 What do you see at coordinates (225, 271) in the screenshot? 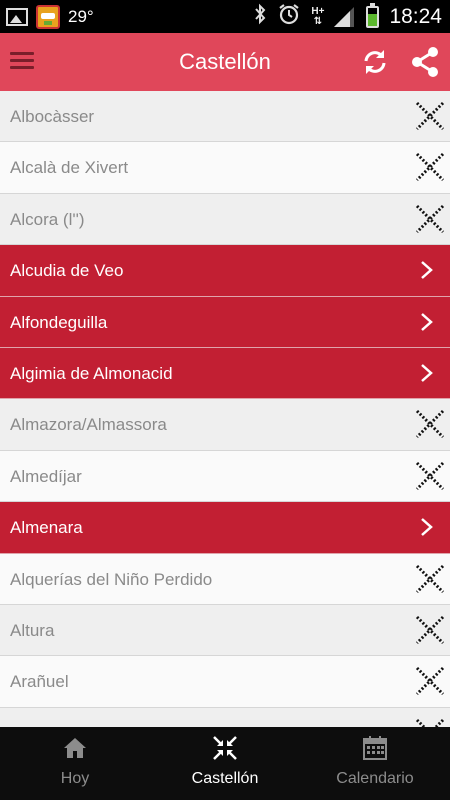
I see `list-item: Alcudia de Veo` at bounding box center [225, 271].